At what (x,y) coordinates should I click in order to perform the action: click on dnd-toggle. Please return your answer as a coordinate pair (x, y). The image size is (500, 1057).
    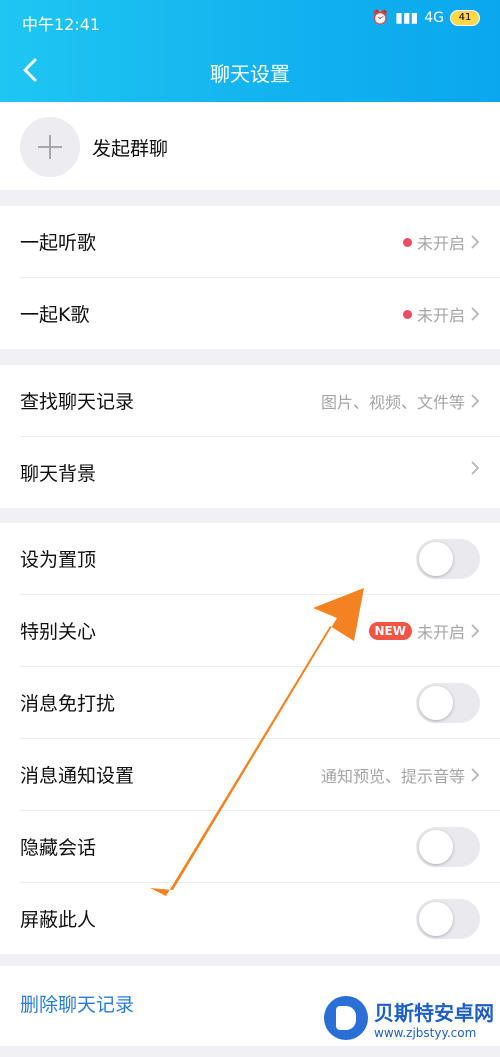
    Looking at the image, I should click on (448, 703).